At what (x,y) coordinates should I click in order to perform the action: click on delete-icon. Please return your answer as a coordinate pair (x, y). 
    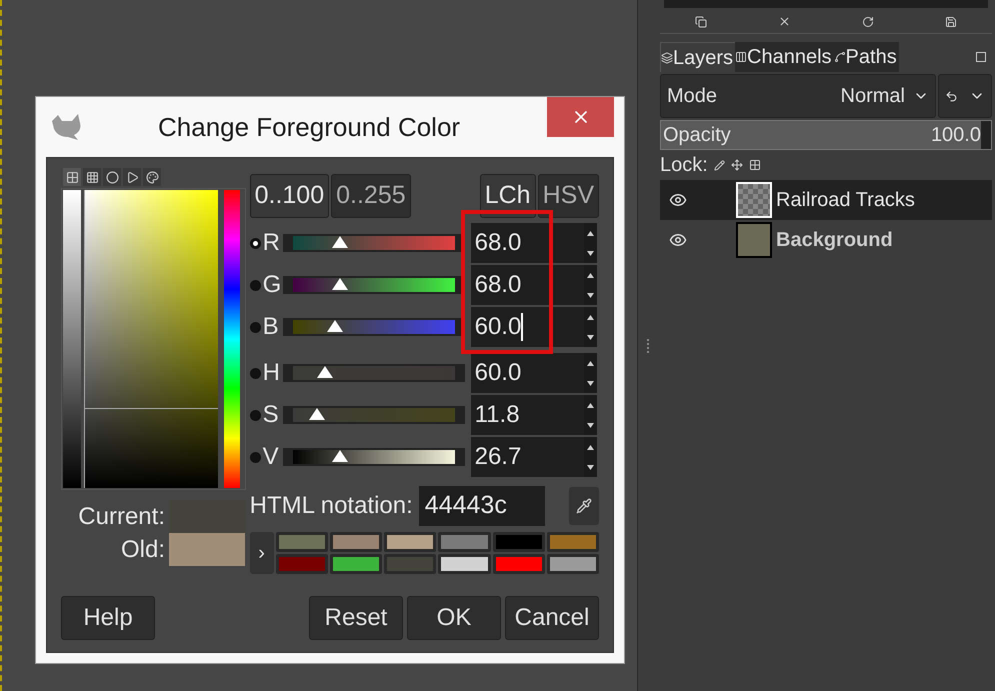
    Looking at the image, I should click on (785, 21).